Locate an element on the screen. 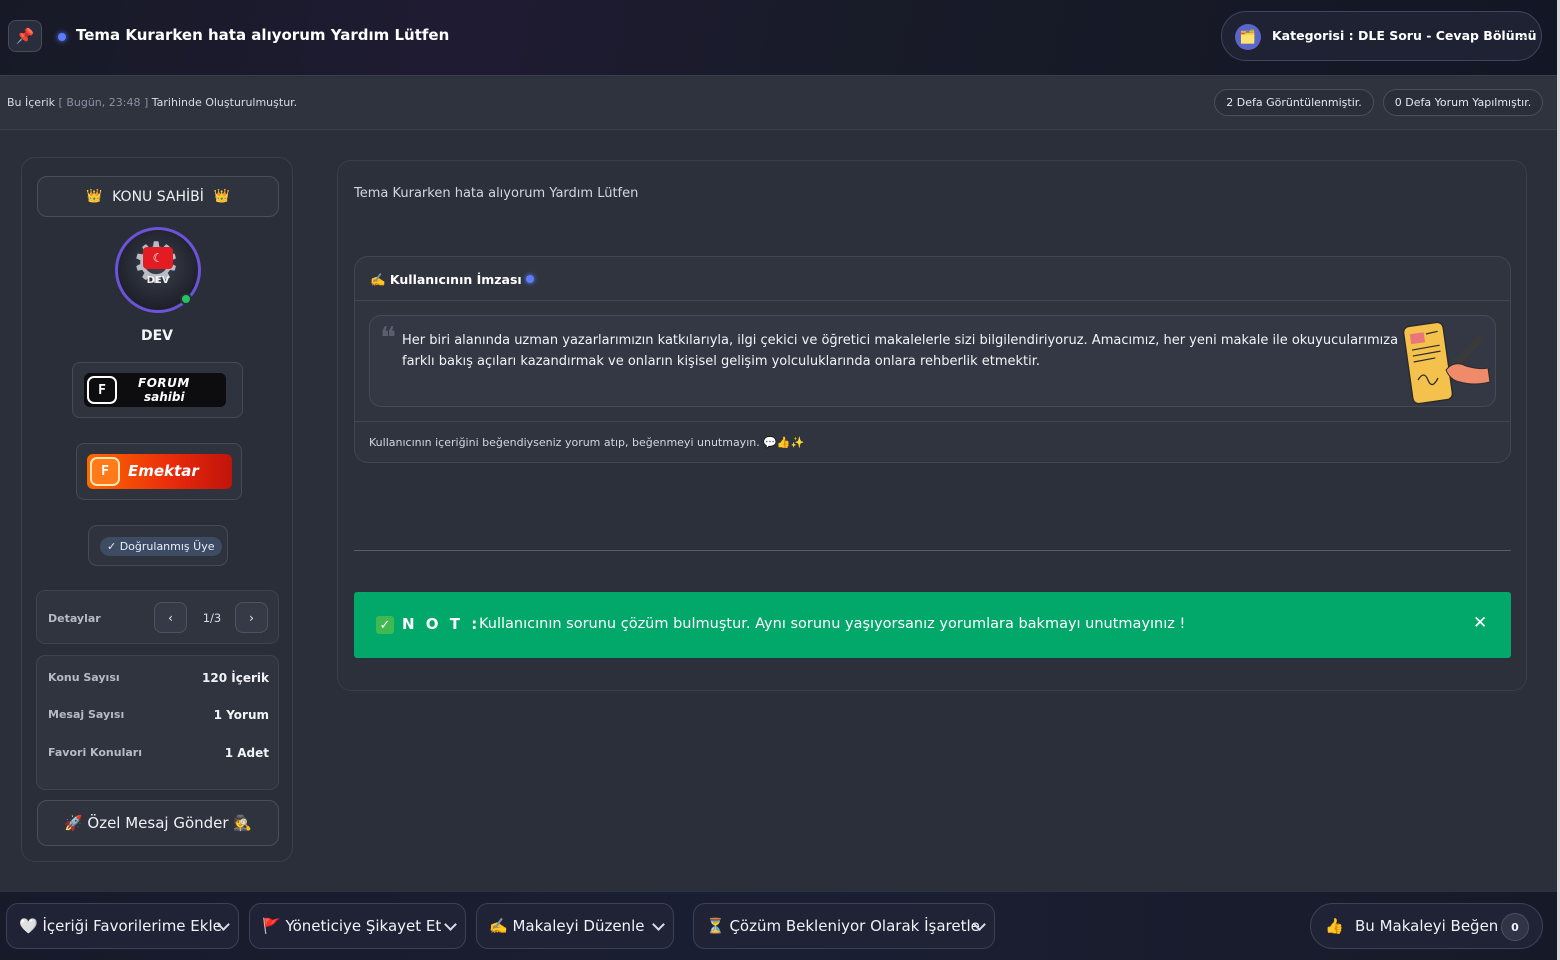 This screenshot has height=960, width=1560. quote-icon: ❝ is located at coordinates (388, 338).